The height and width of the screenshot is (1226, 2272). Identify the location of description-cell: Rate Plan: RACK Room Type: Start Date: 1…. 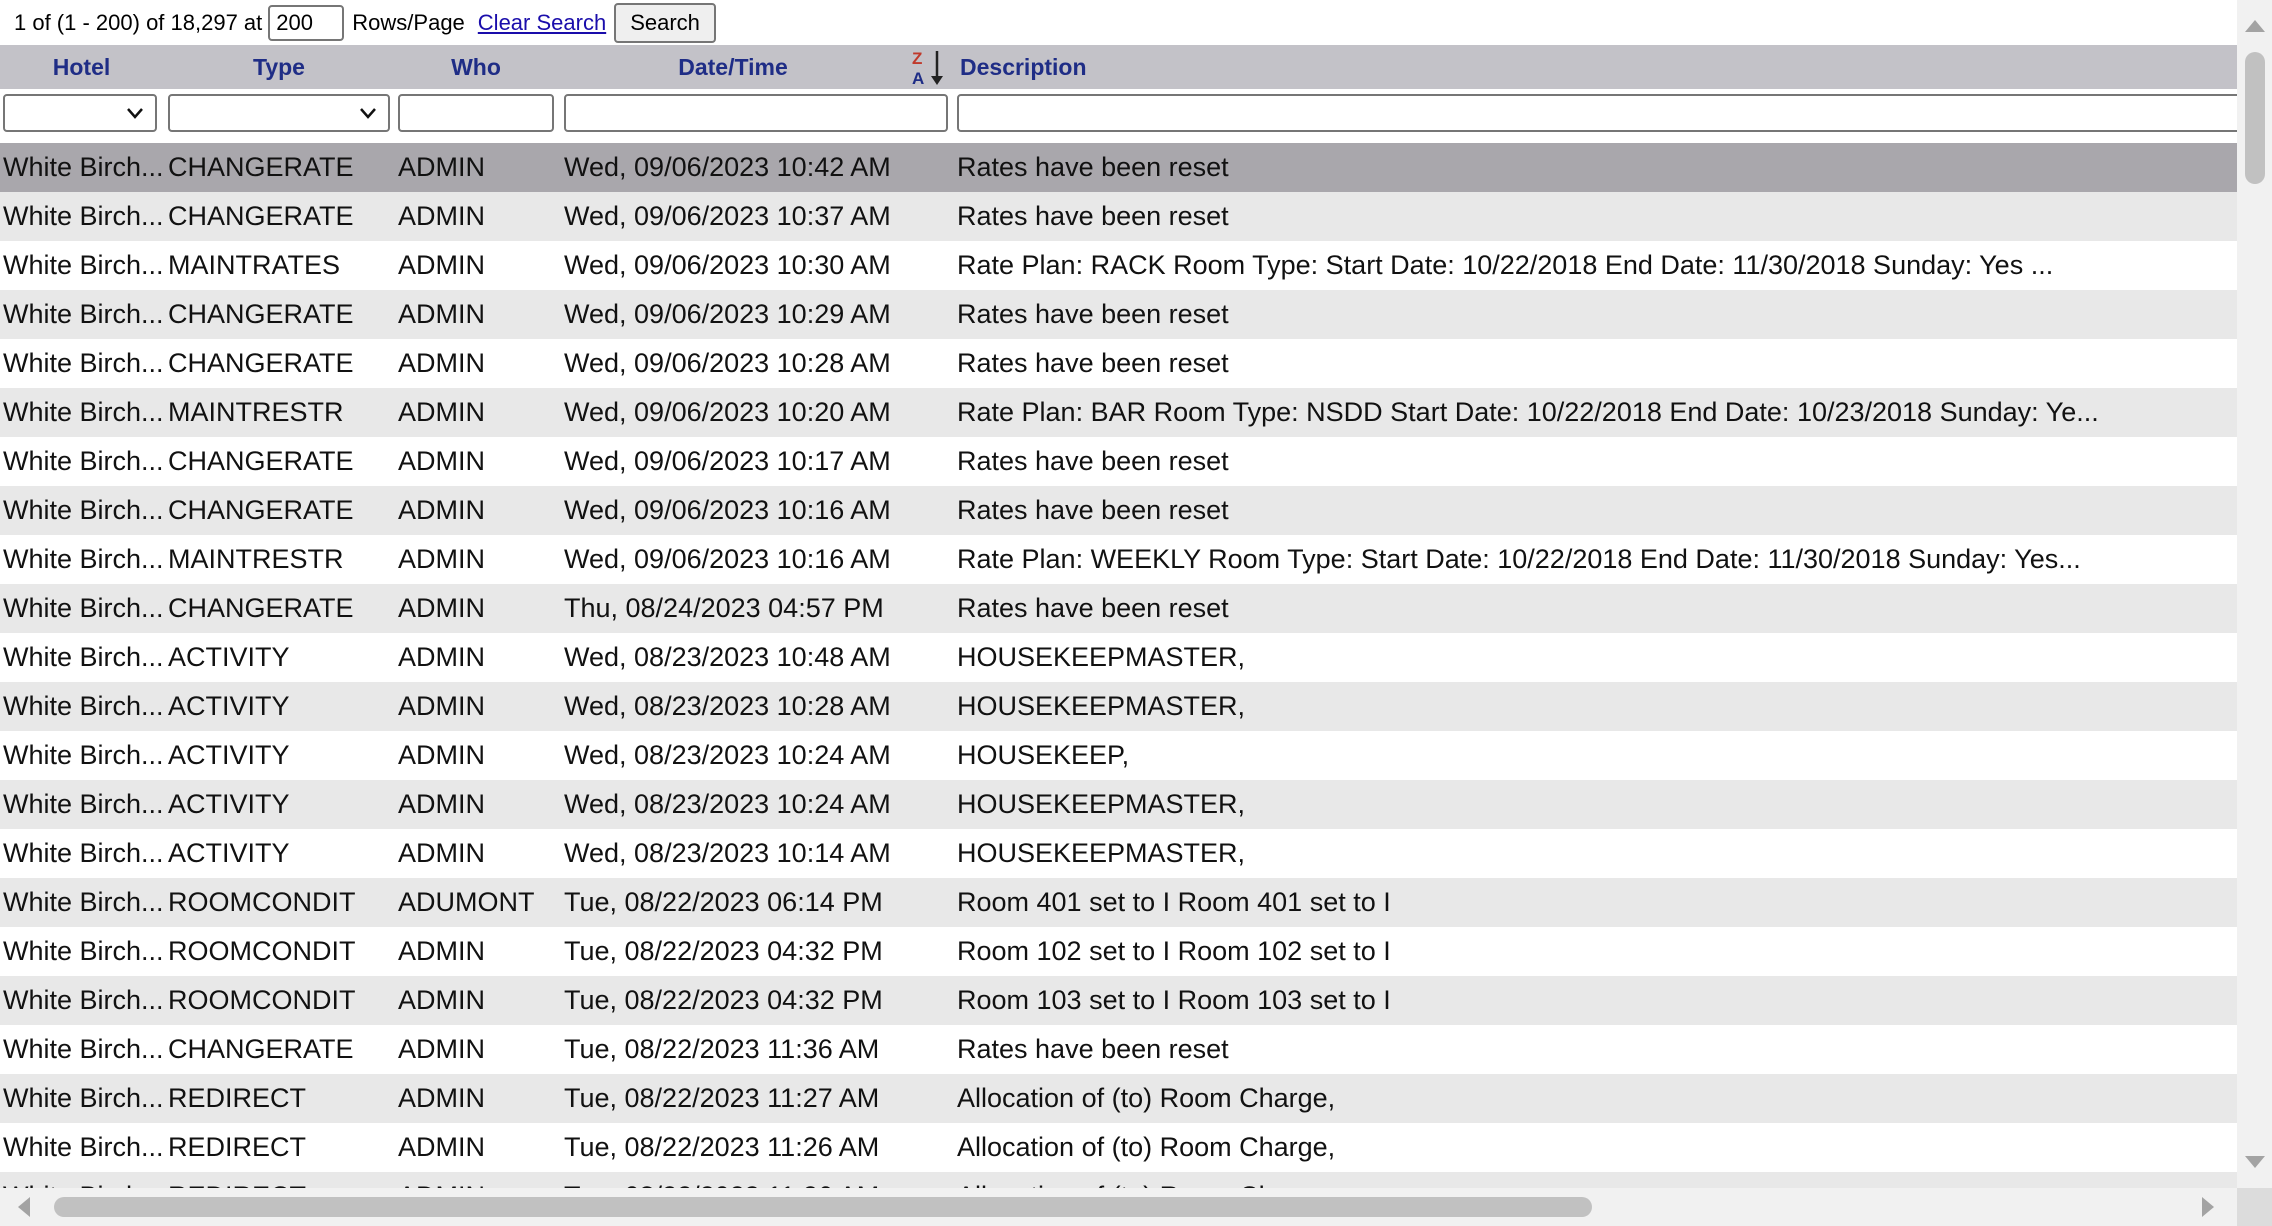
(1505, 265).